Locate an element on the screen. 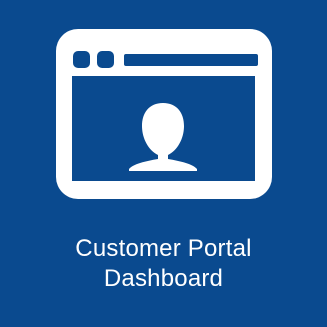 The width and height of the screenshot is (327, 327). tile-label-line-1: Customer Portal is located at coordinates (163, 248).